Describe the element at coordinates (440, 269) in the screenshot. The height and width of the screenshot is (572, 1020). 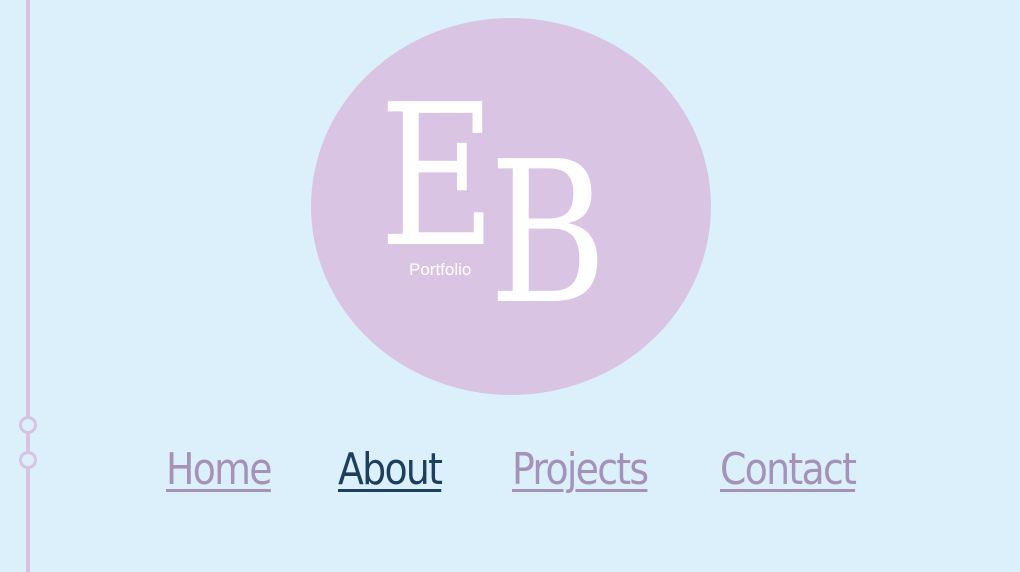
I see `logo-subtitle: Portfolio` at that location.